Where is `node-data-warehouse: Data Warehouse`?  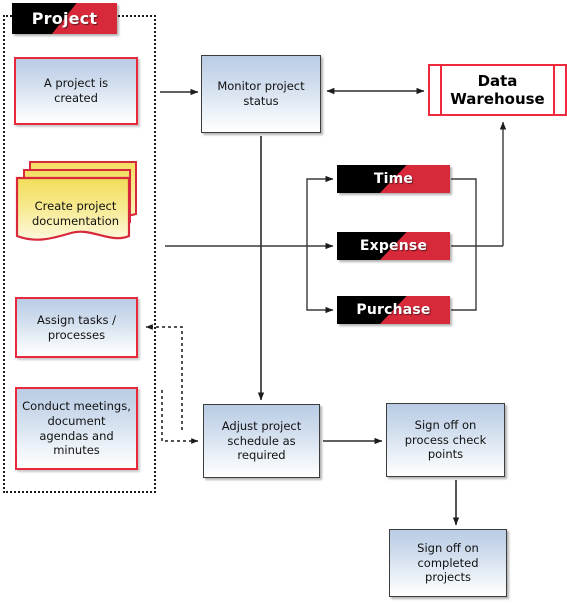
node-data-warehouse: Data Warehouse is located at coordinates (497, 90).